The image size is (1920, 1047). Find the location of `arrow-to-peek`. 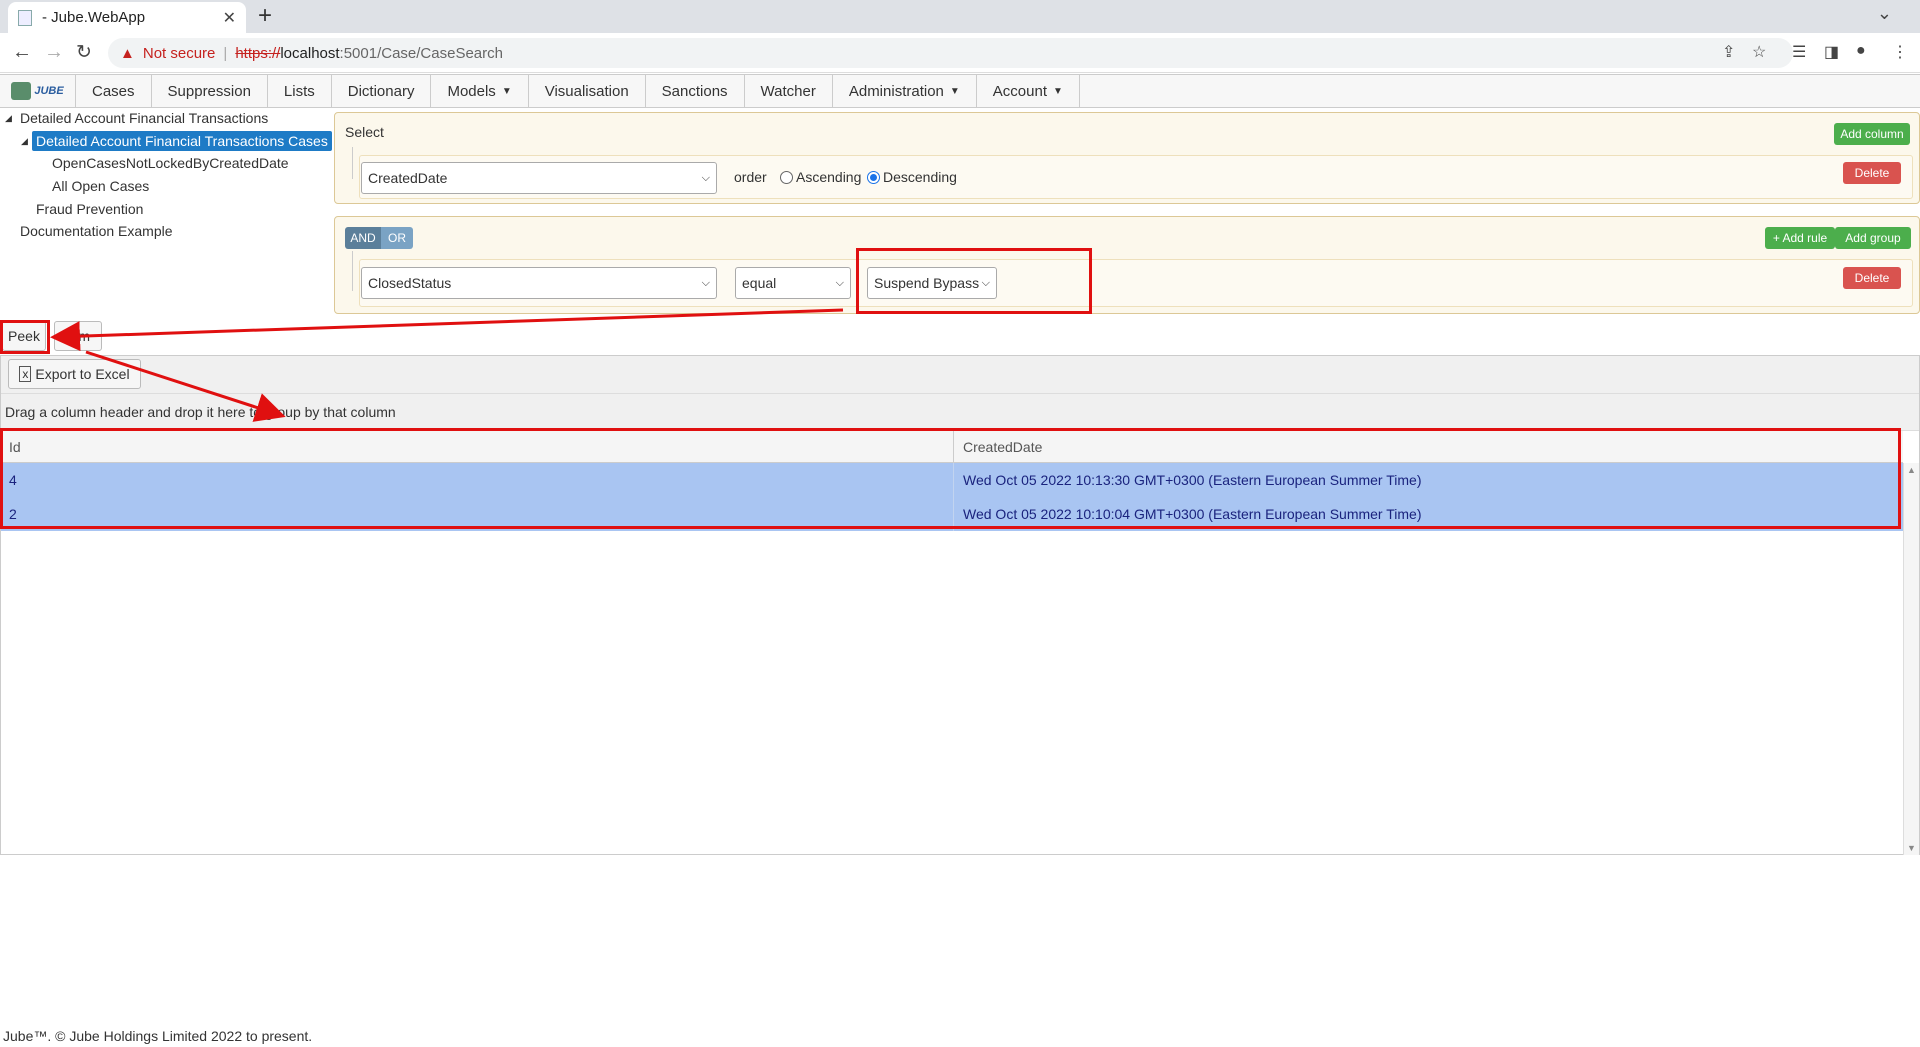

arrow-to-peek is located at coordinates (447, 330).